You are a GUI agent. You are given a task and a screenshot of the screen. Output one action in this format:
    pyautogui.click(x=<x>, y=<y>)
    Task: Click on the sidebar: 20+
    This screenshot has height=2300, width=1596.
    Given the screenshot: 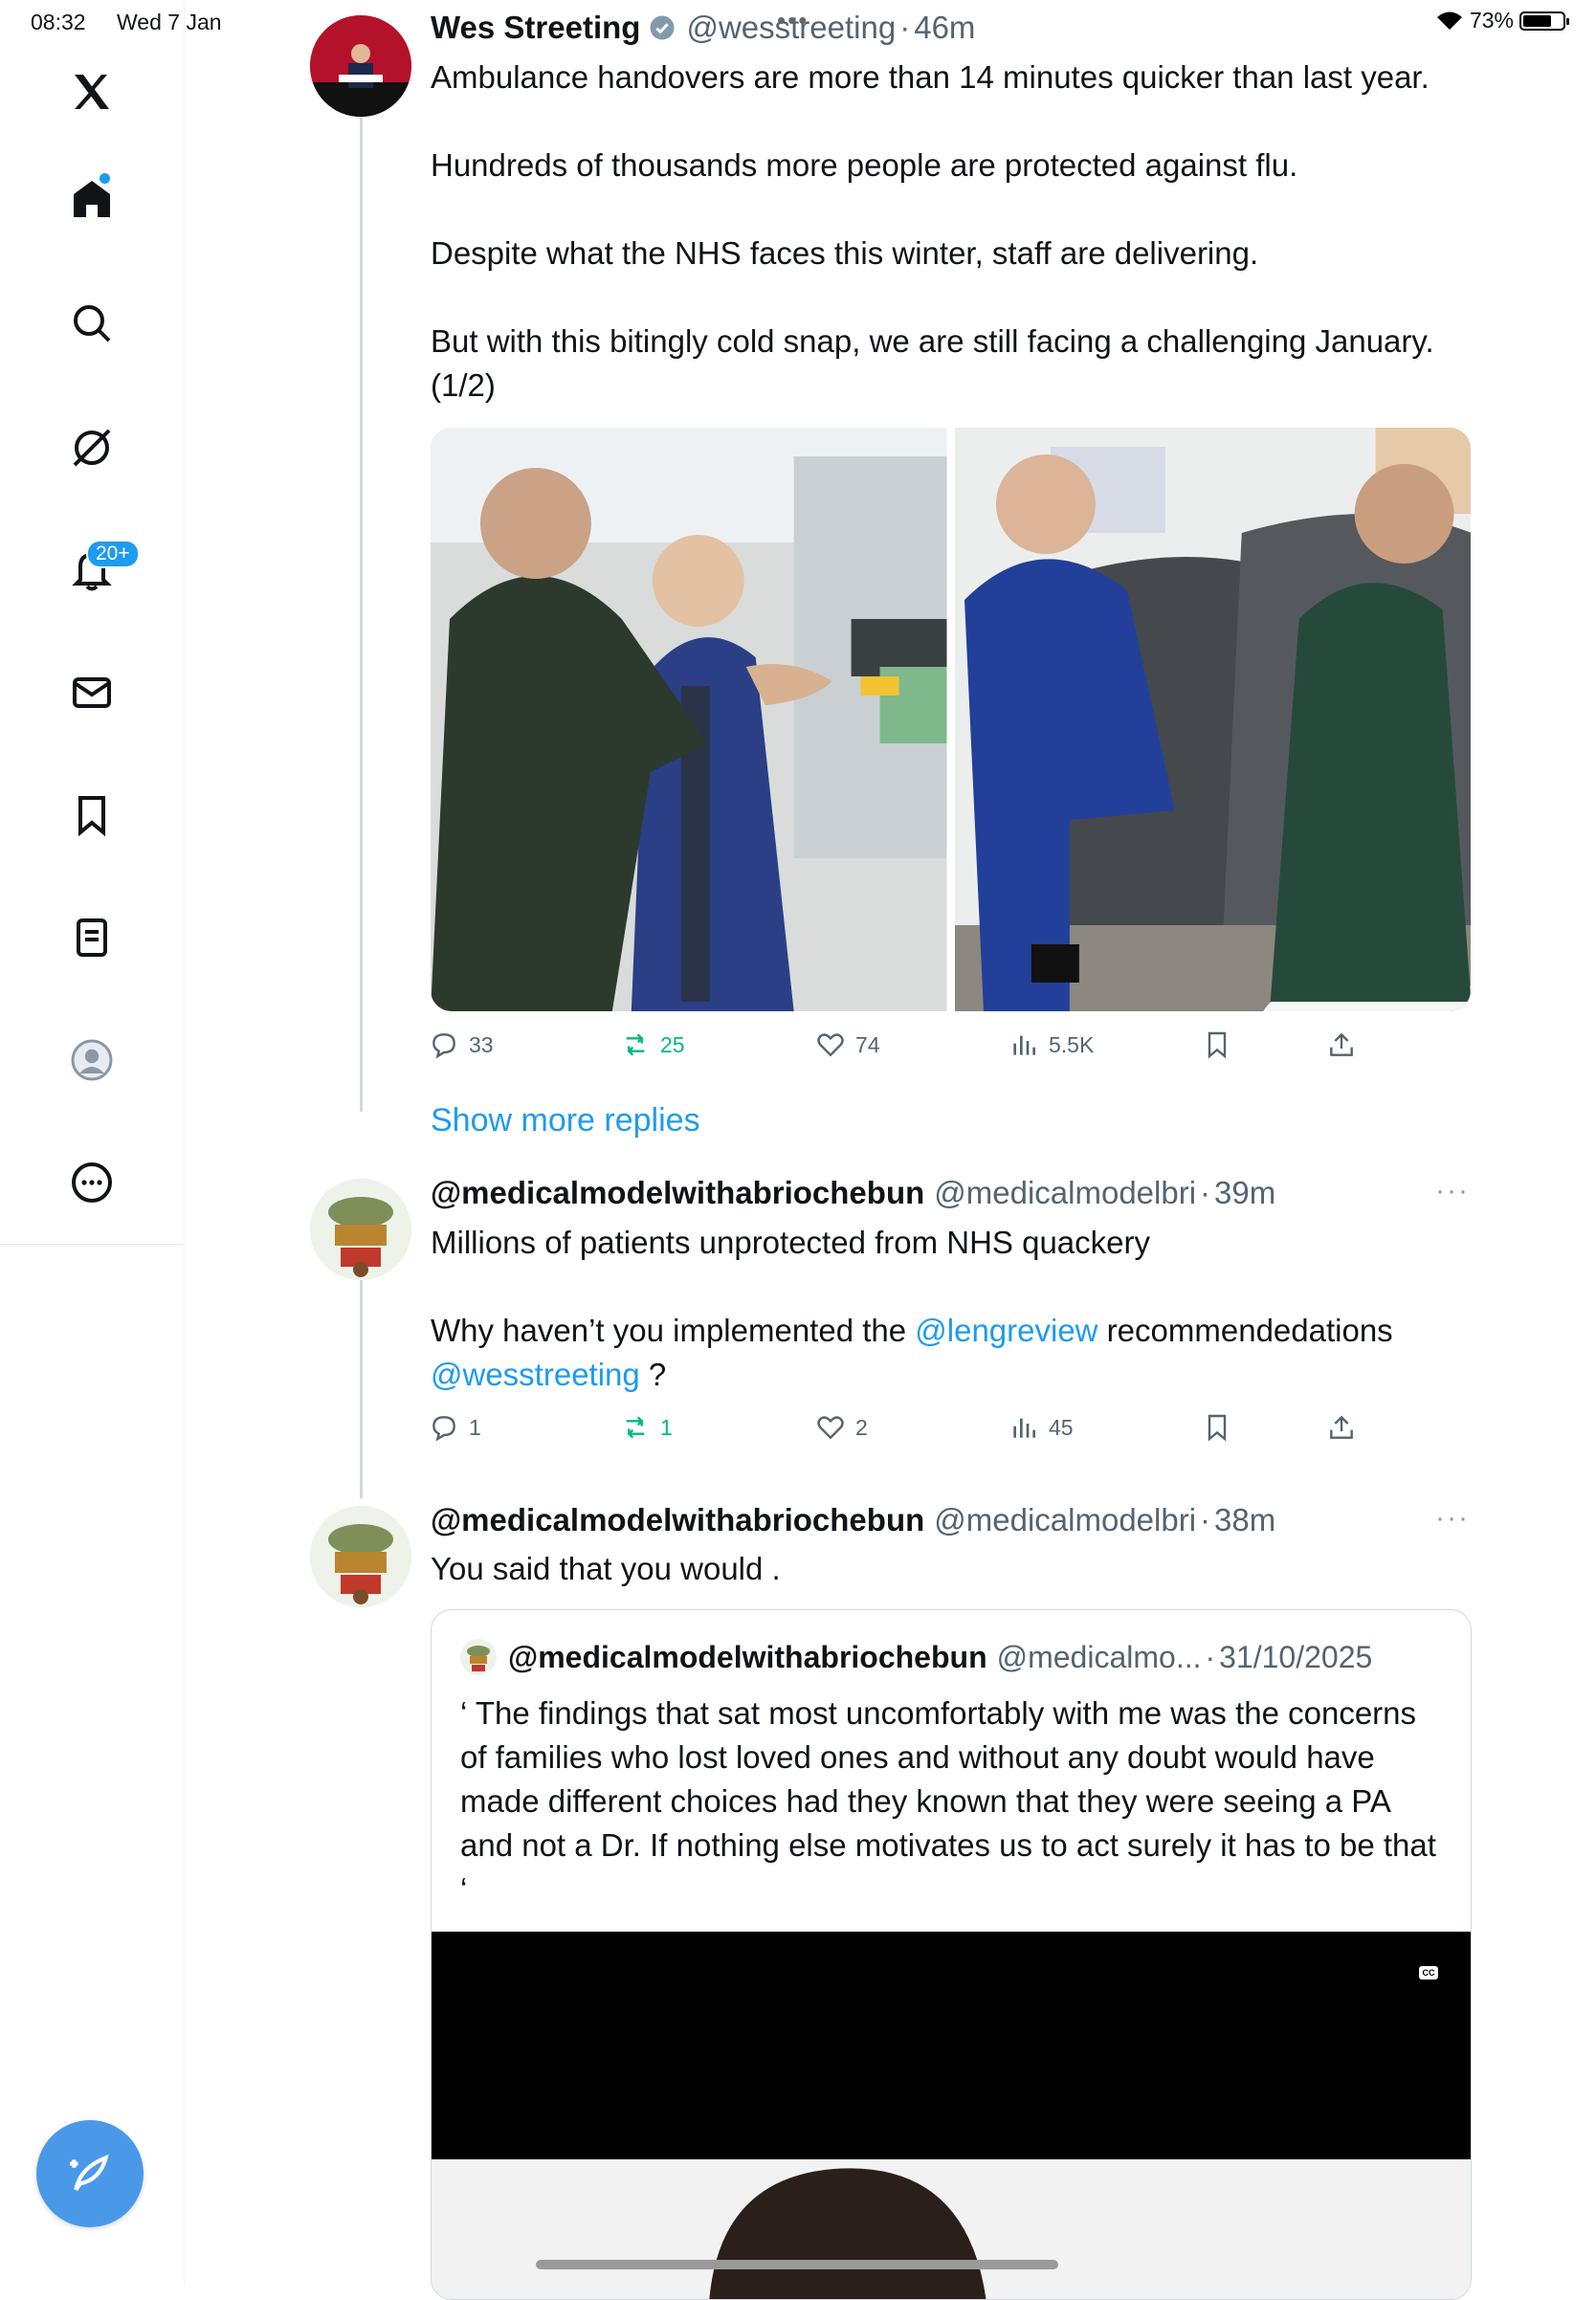 What is the action you would take?
    pyautogui.click(x=93, y=1142)
    